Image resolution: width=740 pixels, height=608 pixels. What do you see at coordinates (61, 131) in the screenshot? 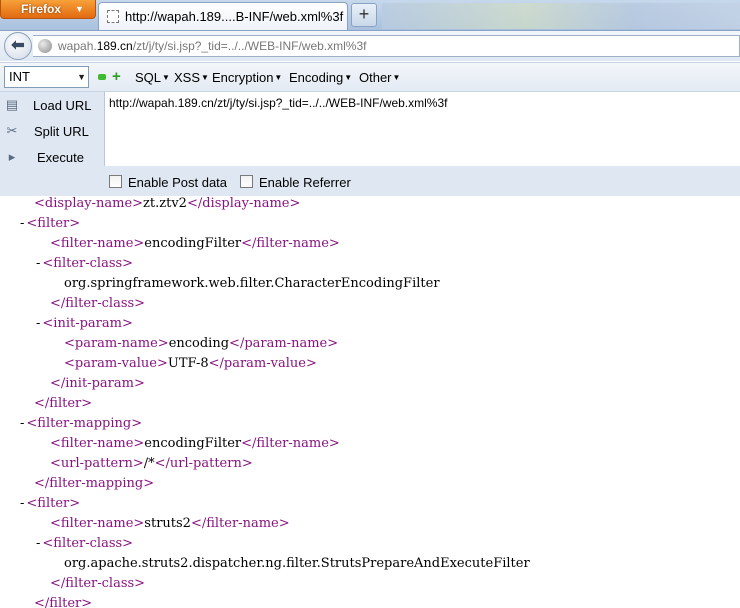
I see `split-url-label: Split URL` at bounding box center [61, 131].